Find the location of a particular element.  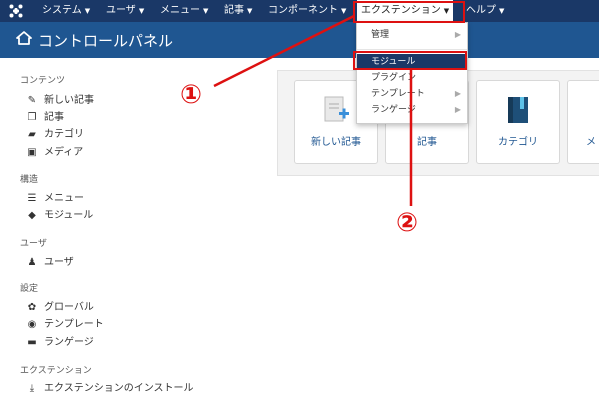

dropdown-item-manage: 管理 ▶ is located at coordinates (412, 35).